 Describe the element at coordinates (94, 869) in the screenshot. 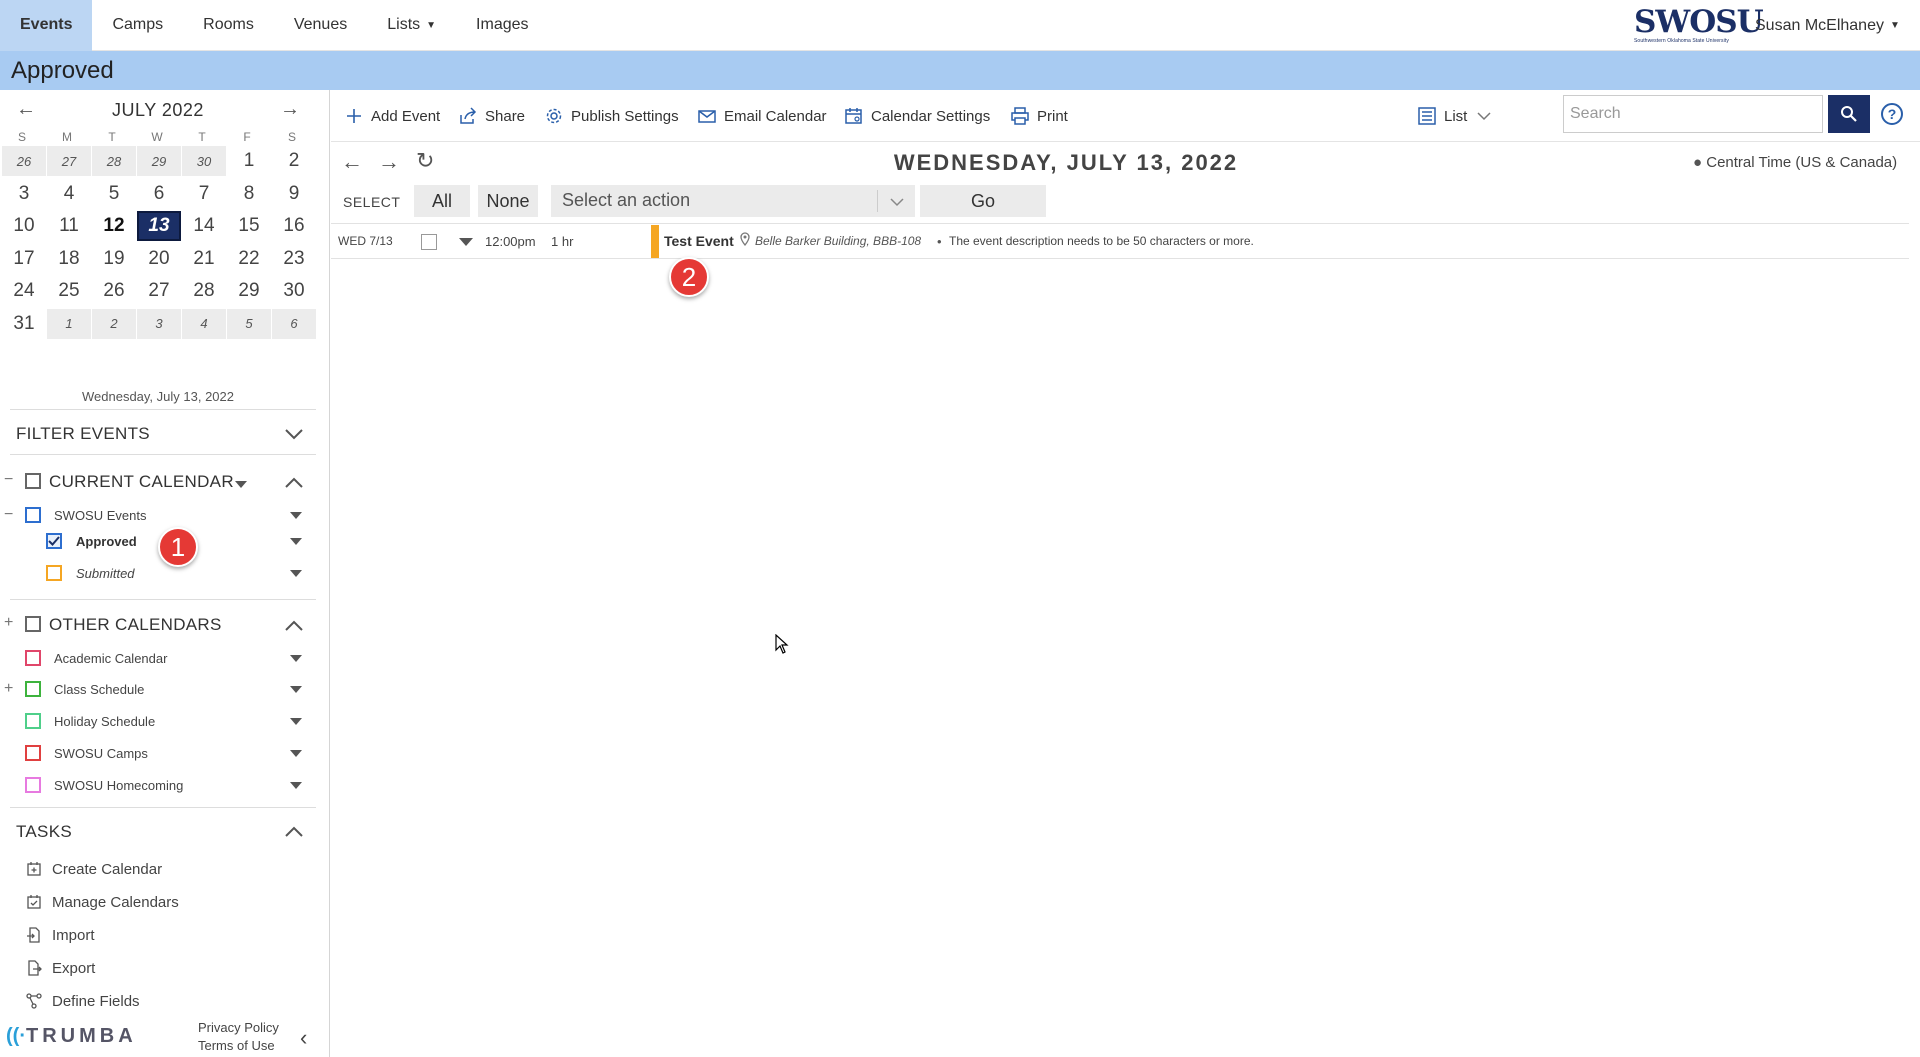

I see `task-create-calendar: Create Calendar` at that location.